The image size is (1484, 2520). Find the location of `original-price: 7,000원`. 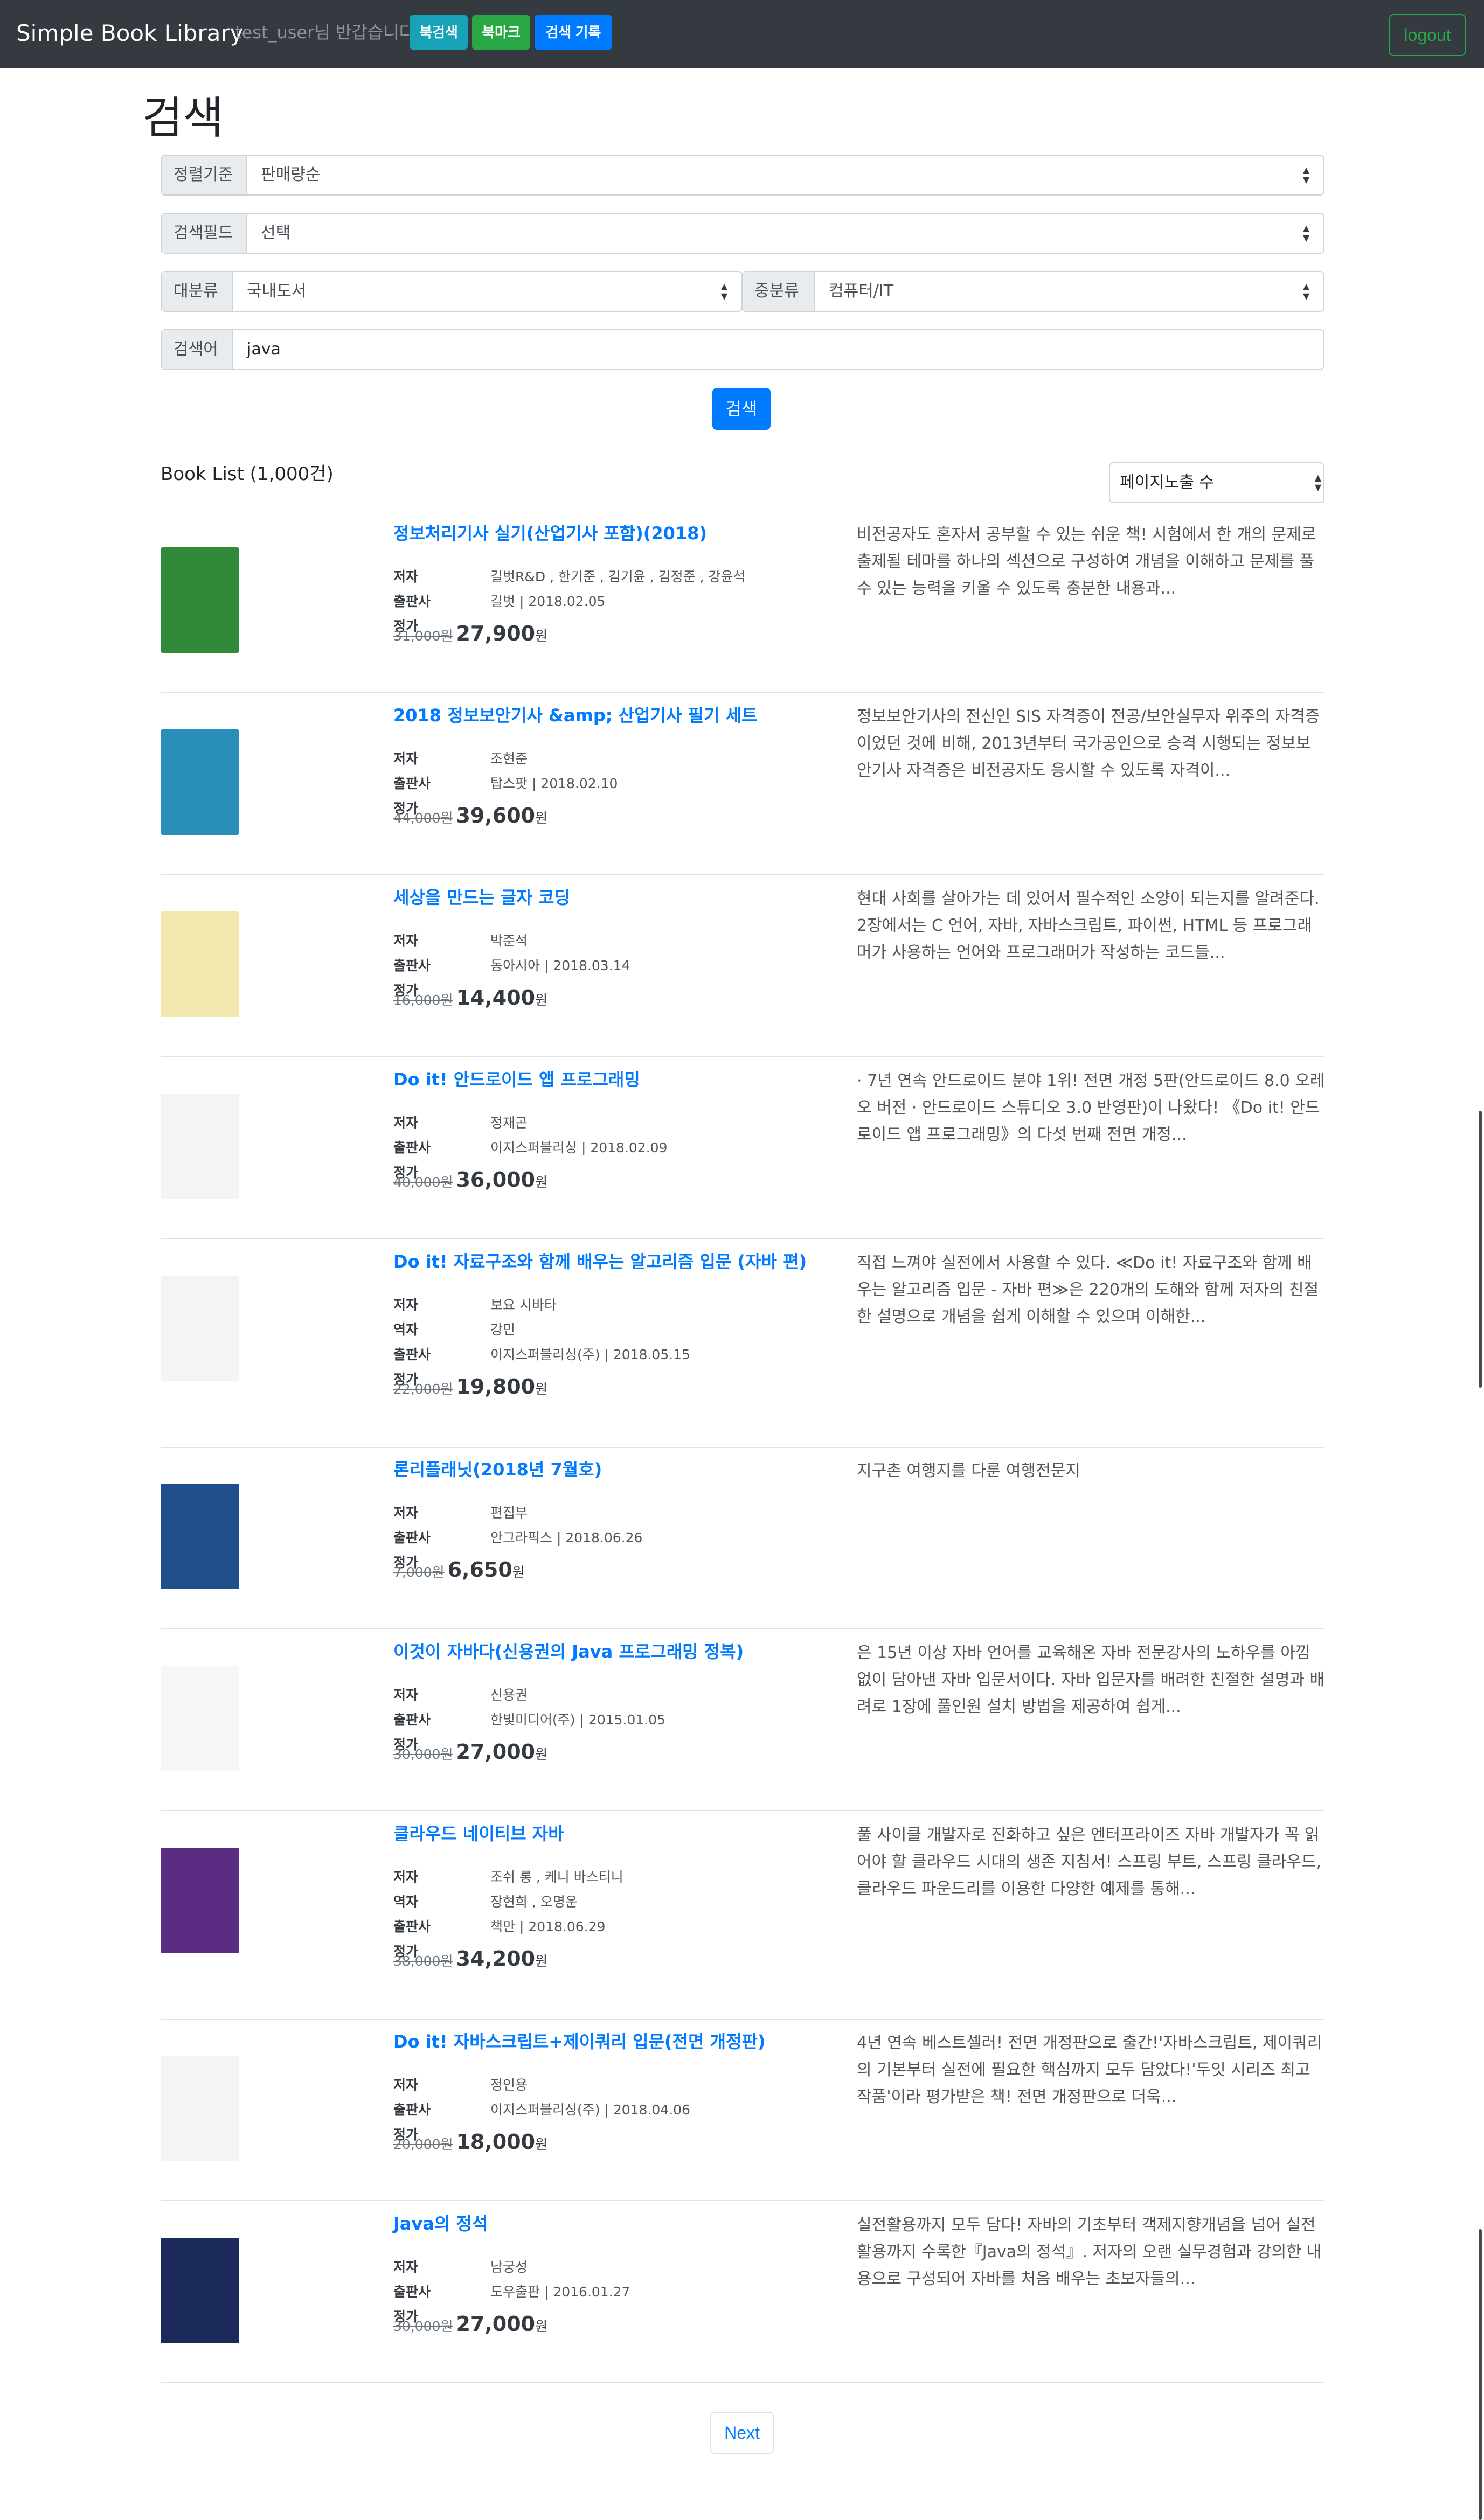

original-price: 7,000원 is located at coordinates (419, 1572).